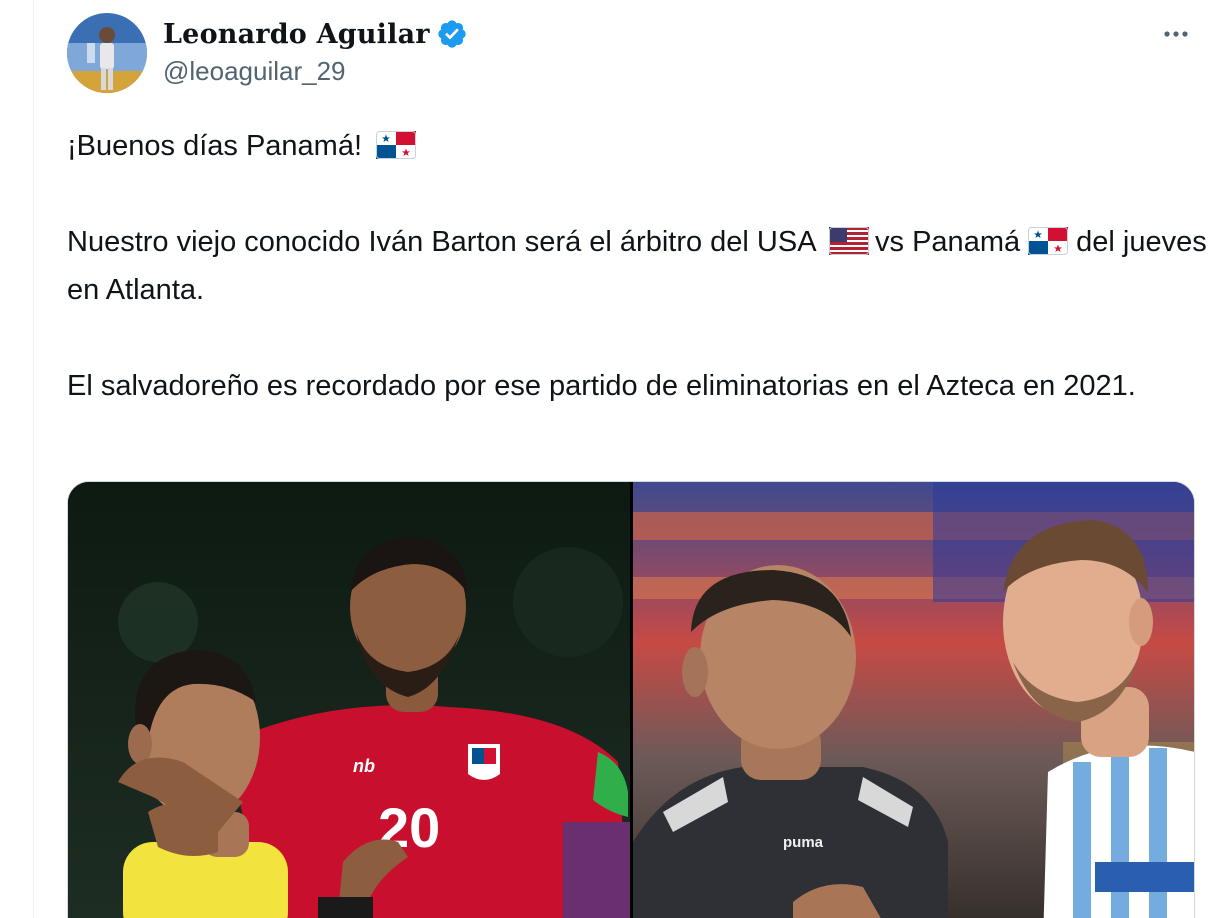 The height and width of the screenshot is (918, 1224). Describe the element at coordinates (948, 242) in the screenshot. I see `tweet-text-segment-2: vs Panamá` at that location.